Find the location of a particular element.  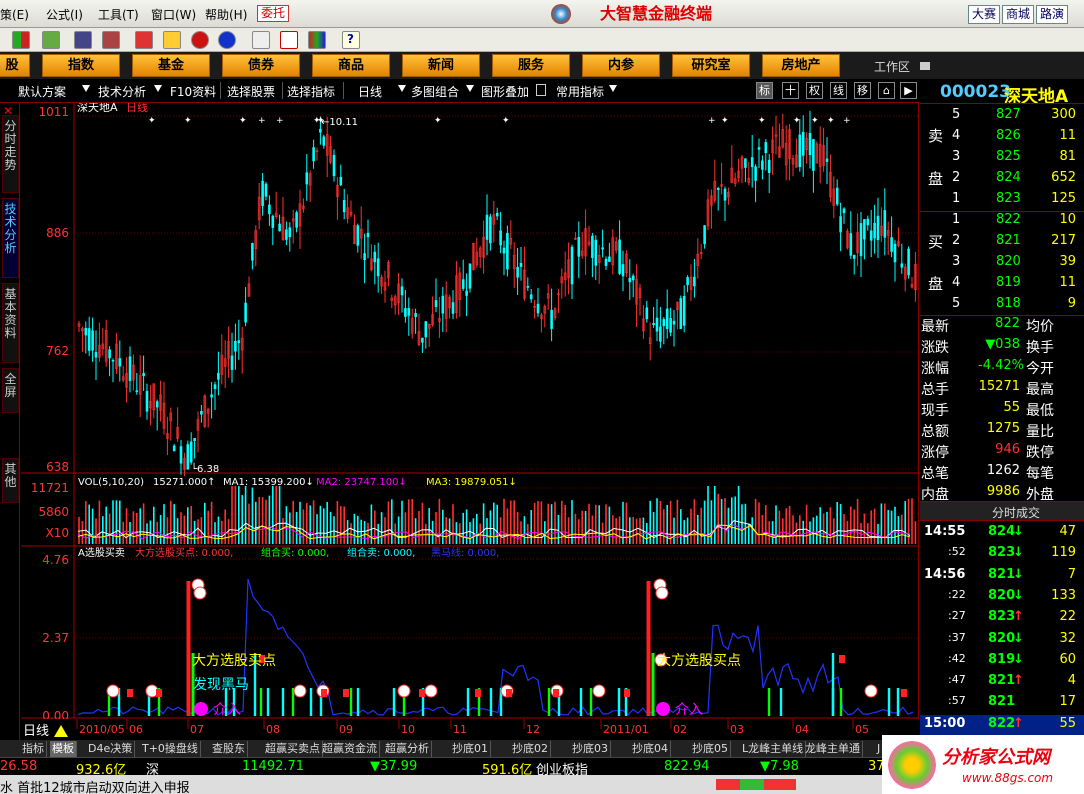

period-dropdown-icon is located at coordinates (402, 88).